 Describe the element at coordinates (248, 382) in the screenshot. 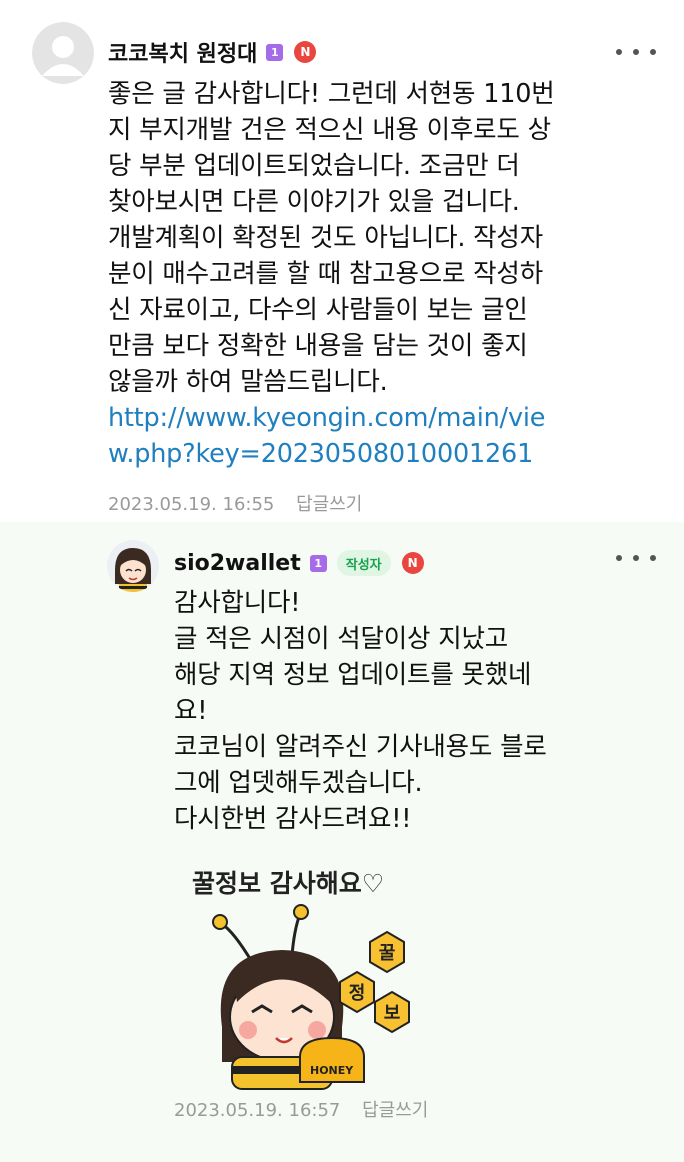

I see `comment-text-line: 않을까 하여 말씀드립니다.` at that location.